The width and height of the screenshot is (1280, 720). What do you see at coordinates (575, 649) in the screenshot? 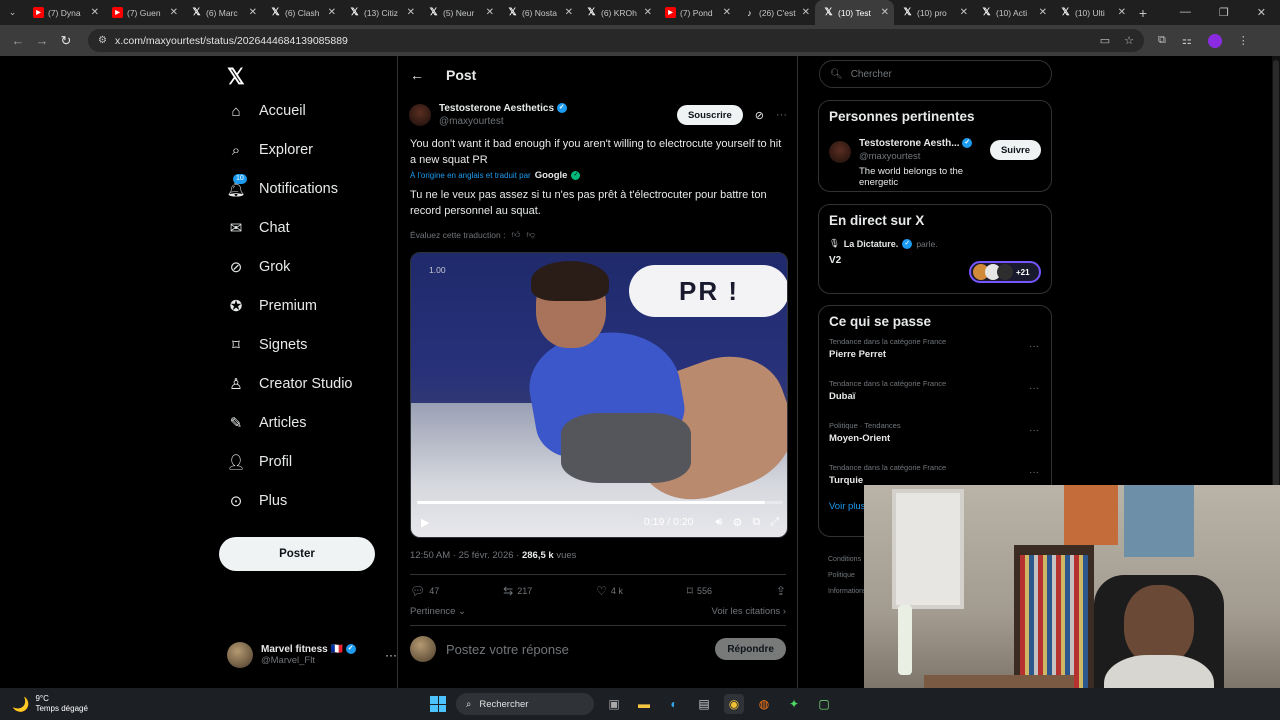
I see `reply-input: Postez votre réponse` at bounding box center [575, 649].